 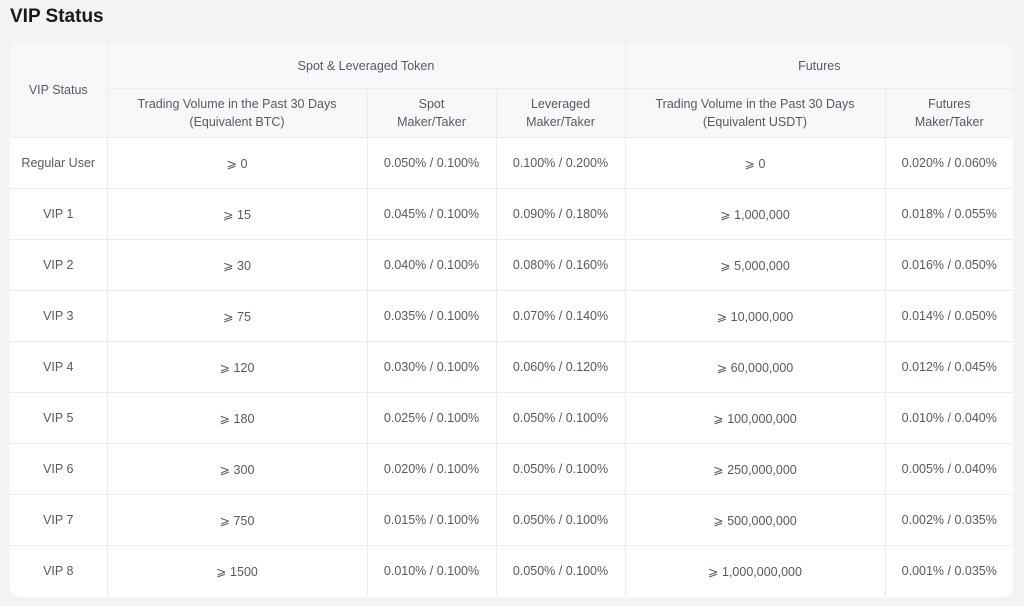 I want to click on spot-fee-cell: 0.010% / 0.100%, so click(x=431, y=570).